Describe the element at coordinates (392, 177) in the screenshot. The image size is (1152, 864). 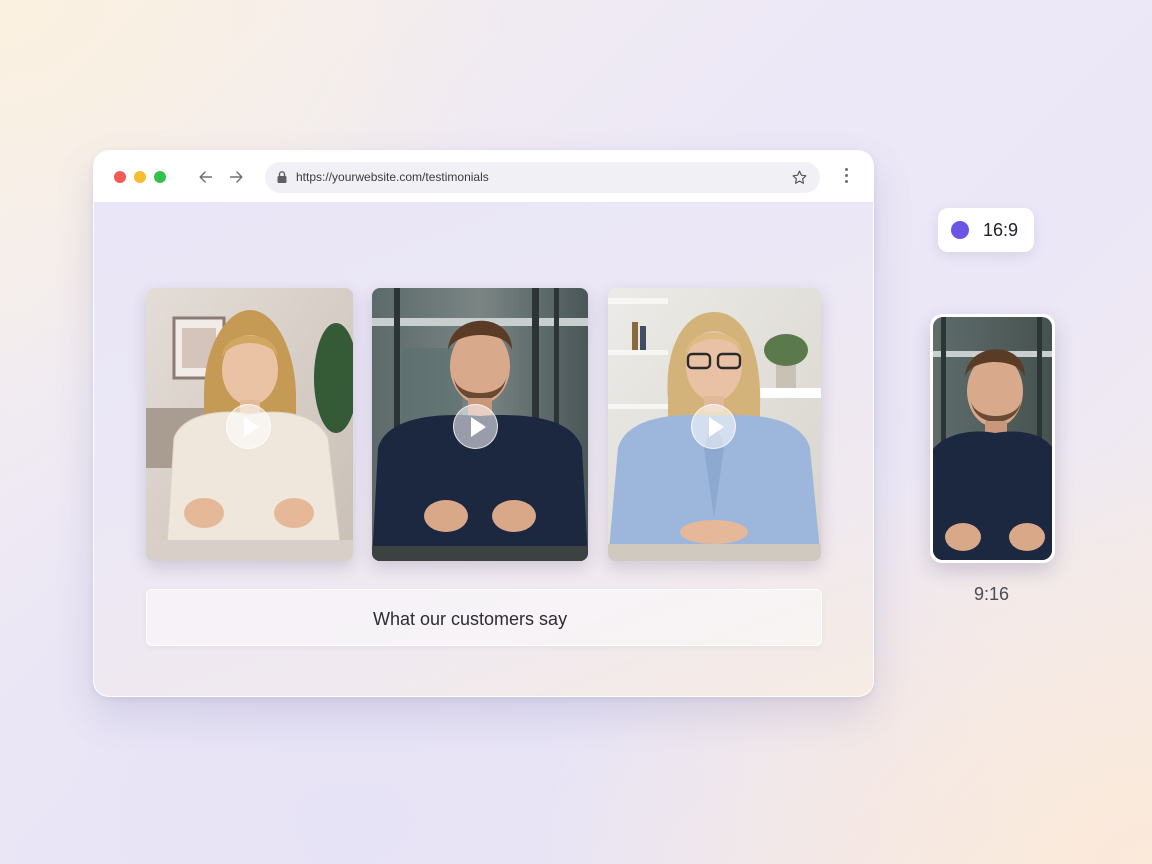
I see `url-text: https://yourwebsite.com/testimonials` at that location.